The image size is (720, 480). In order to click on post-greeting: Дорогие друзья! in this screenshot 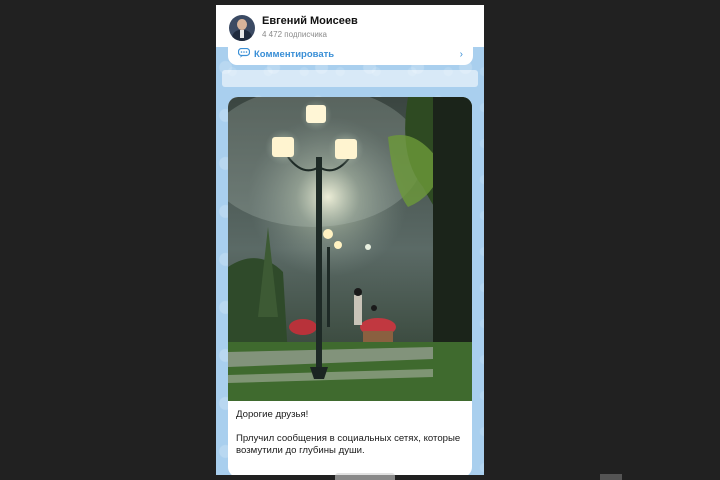, I will do `click(272, 414)`.